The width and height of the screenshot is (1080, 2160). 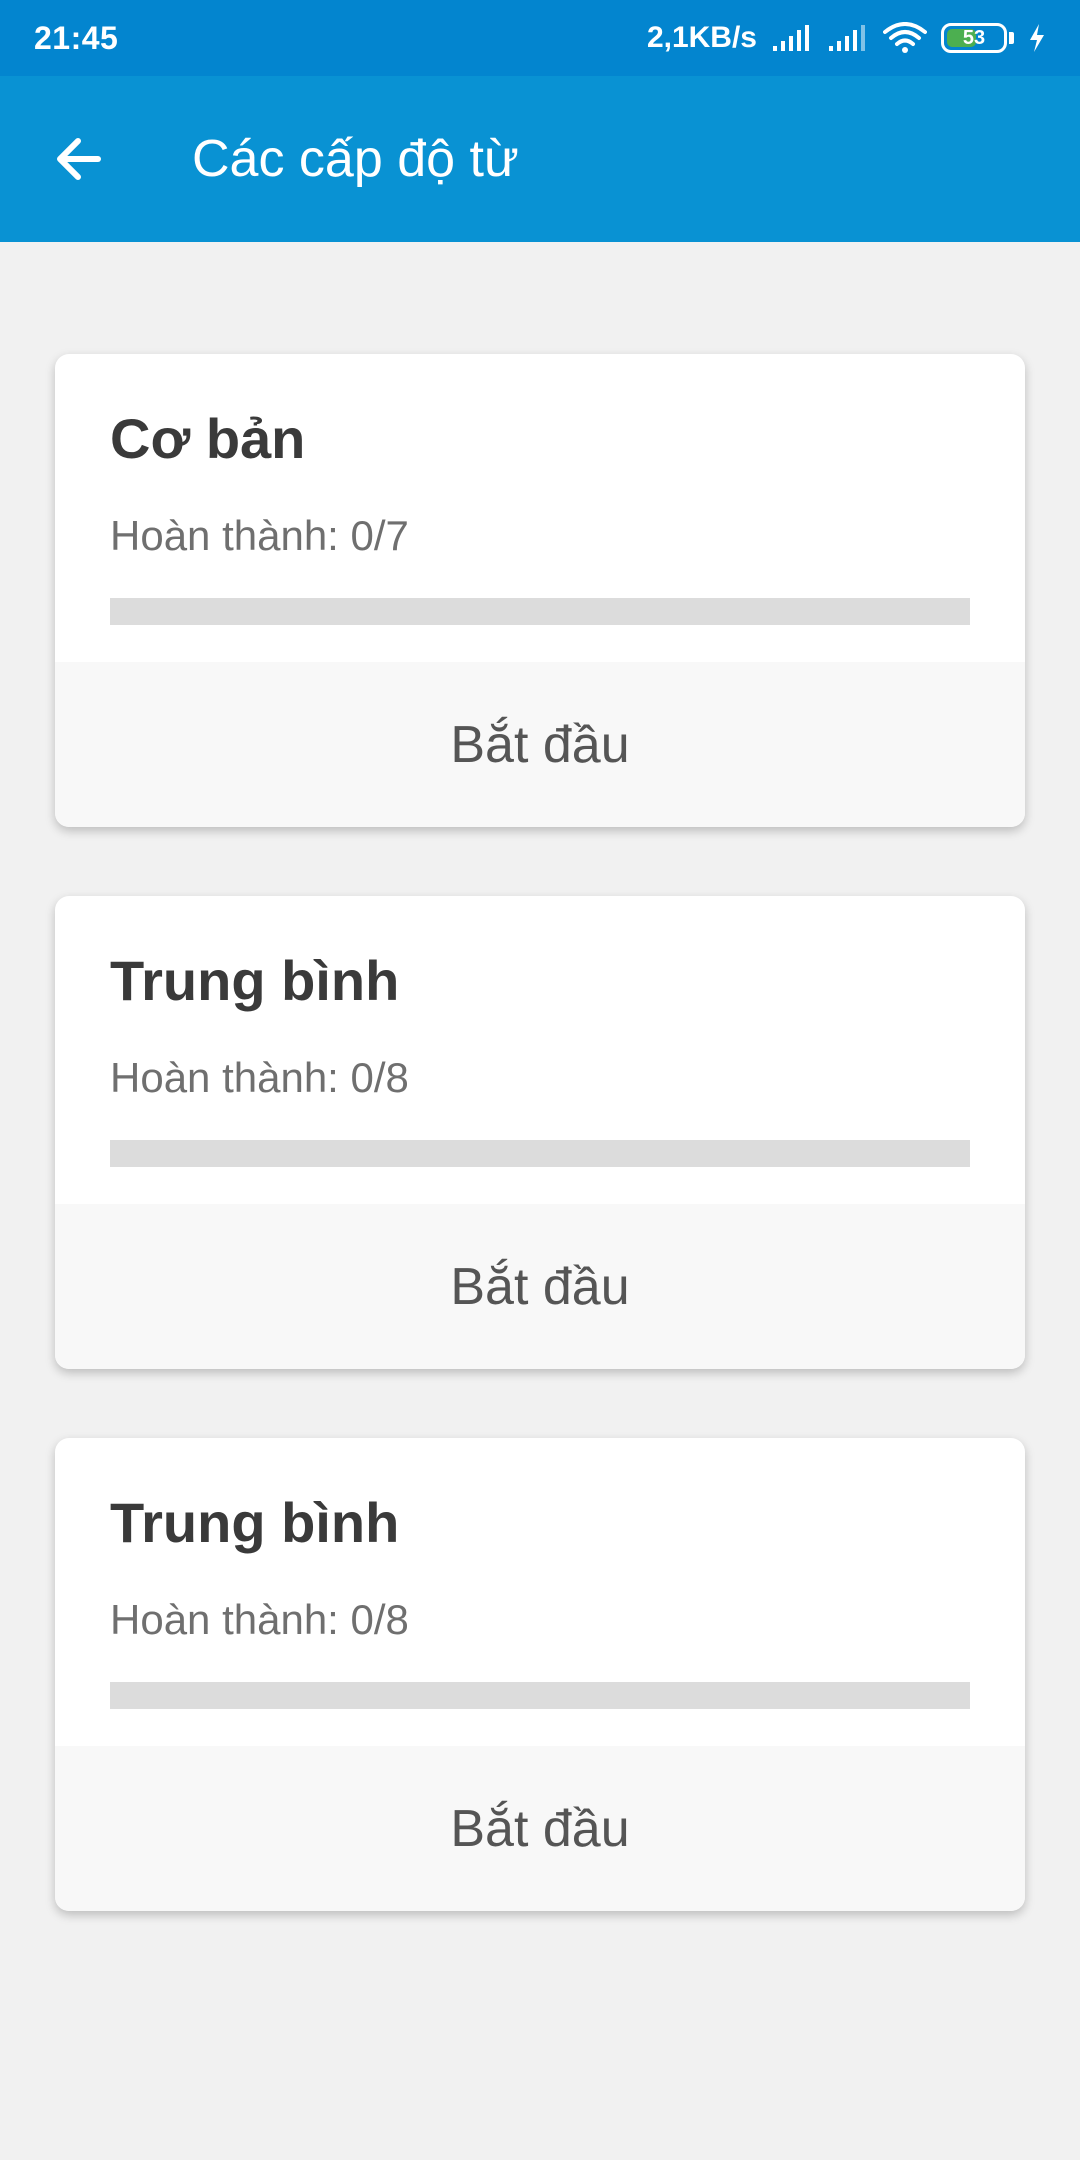 What do you see at coordinates (76, 37) in the screenshot?
I see `status-time: 21:45` at bounding box center [76, 37].